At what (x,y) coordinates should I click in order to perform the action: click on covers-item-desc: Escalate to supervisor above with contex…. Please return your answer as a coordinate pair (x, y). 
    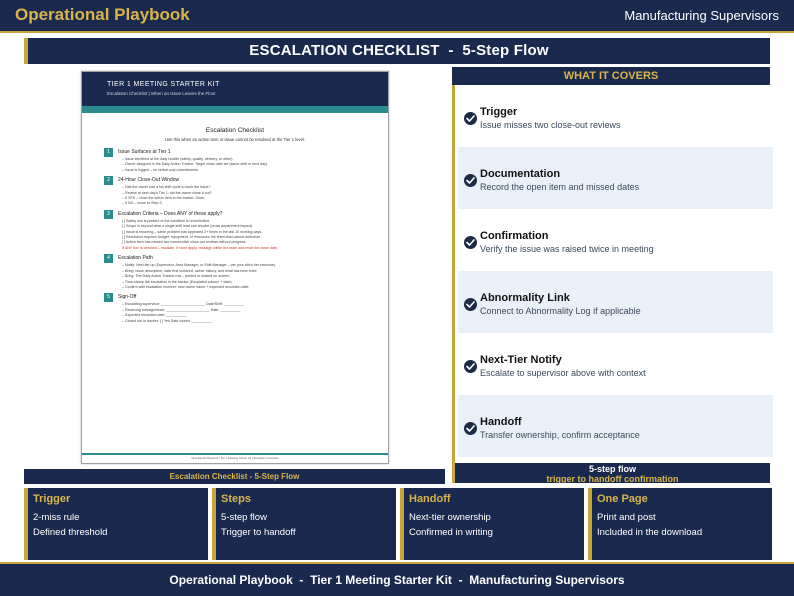
    Looking at the image, I should click on (563, 373).